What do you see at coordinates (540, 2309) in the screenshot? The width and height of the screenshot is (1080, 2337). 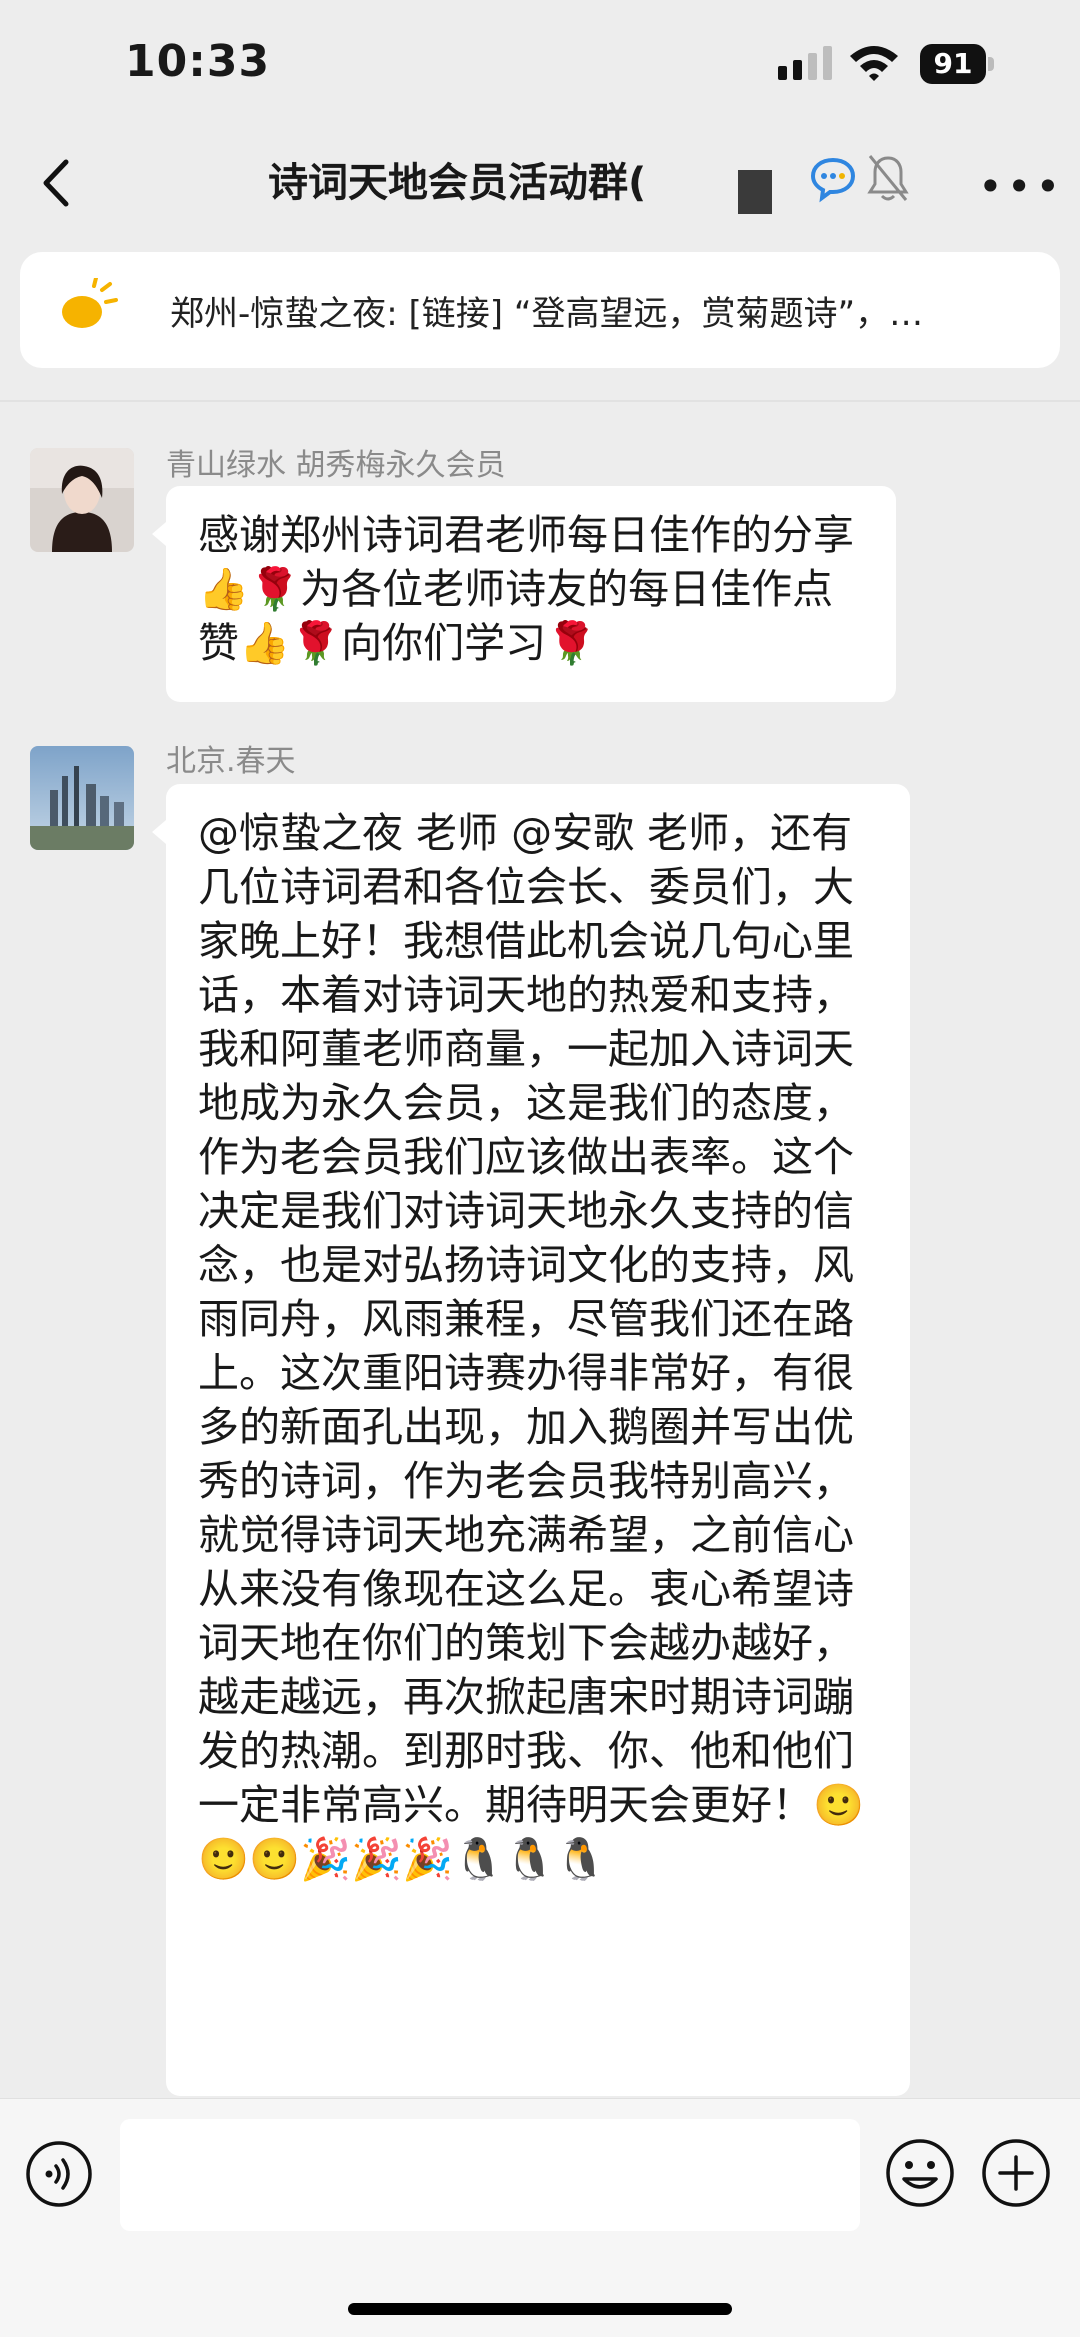 I see `home-indicator` at bounding box center [540, 2309].